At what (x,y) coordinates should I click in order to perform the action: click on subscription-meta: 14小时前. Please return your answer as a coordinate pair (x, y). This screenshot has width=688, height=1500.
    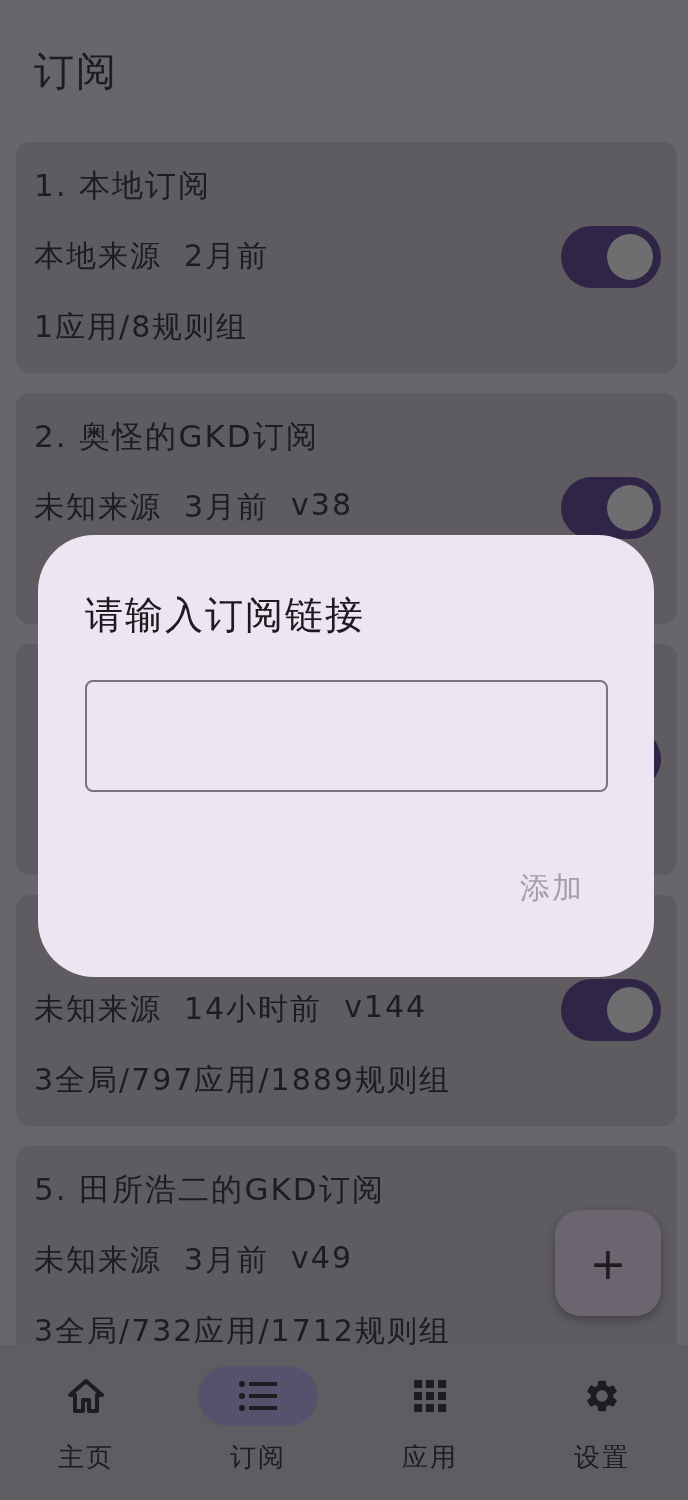
    Looking at the image, I should click on (253, 1009).